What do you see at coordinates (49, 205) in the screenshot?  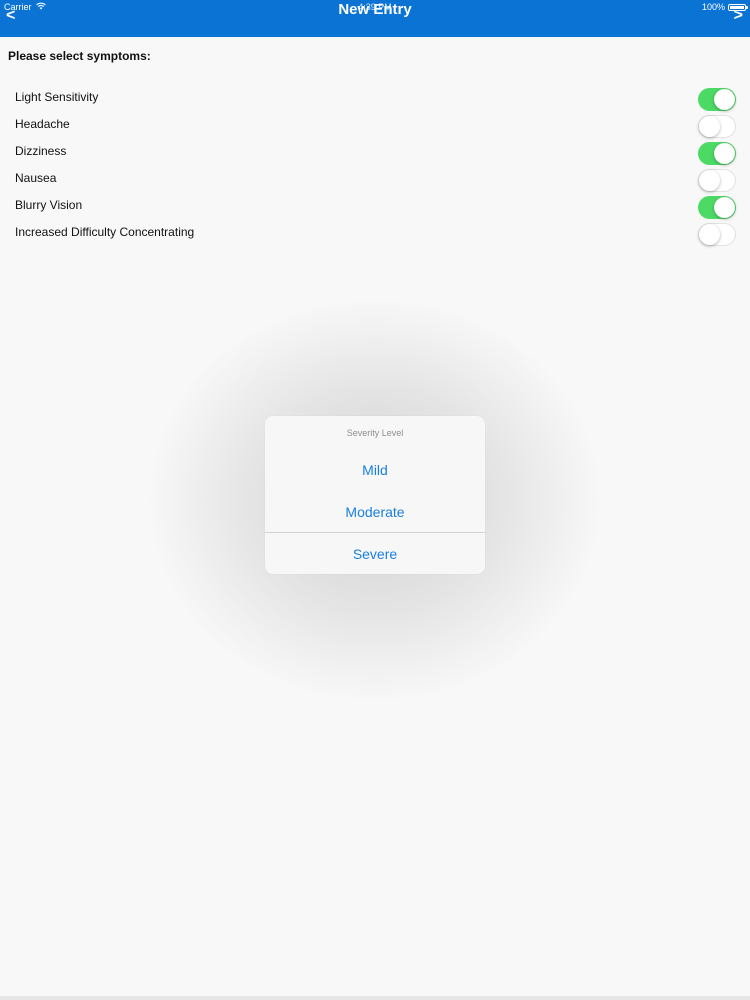 I see `symptom-label: Blurry Vision` at bounding box center [49, 205].